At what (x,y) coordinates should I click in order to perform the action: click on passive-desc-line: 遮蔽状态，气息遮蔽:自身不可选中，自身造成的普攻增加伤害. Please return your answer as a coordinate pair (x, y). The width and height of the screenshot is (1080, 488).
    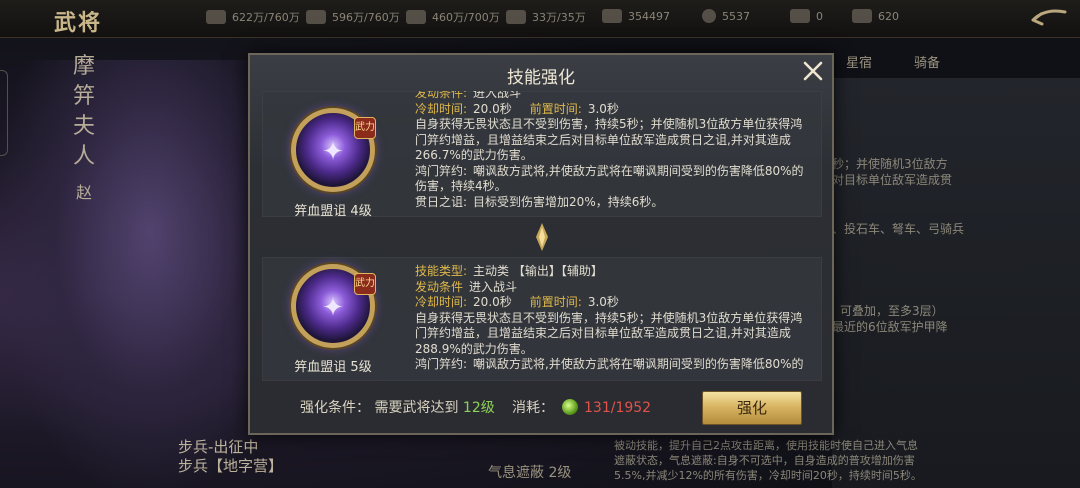
    Looking at the image, I should click on (764, 460).